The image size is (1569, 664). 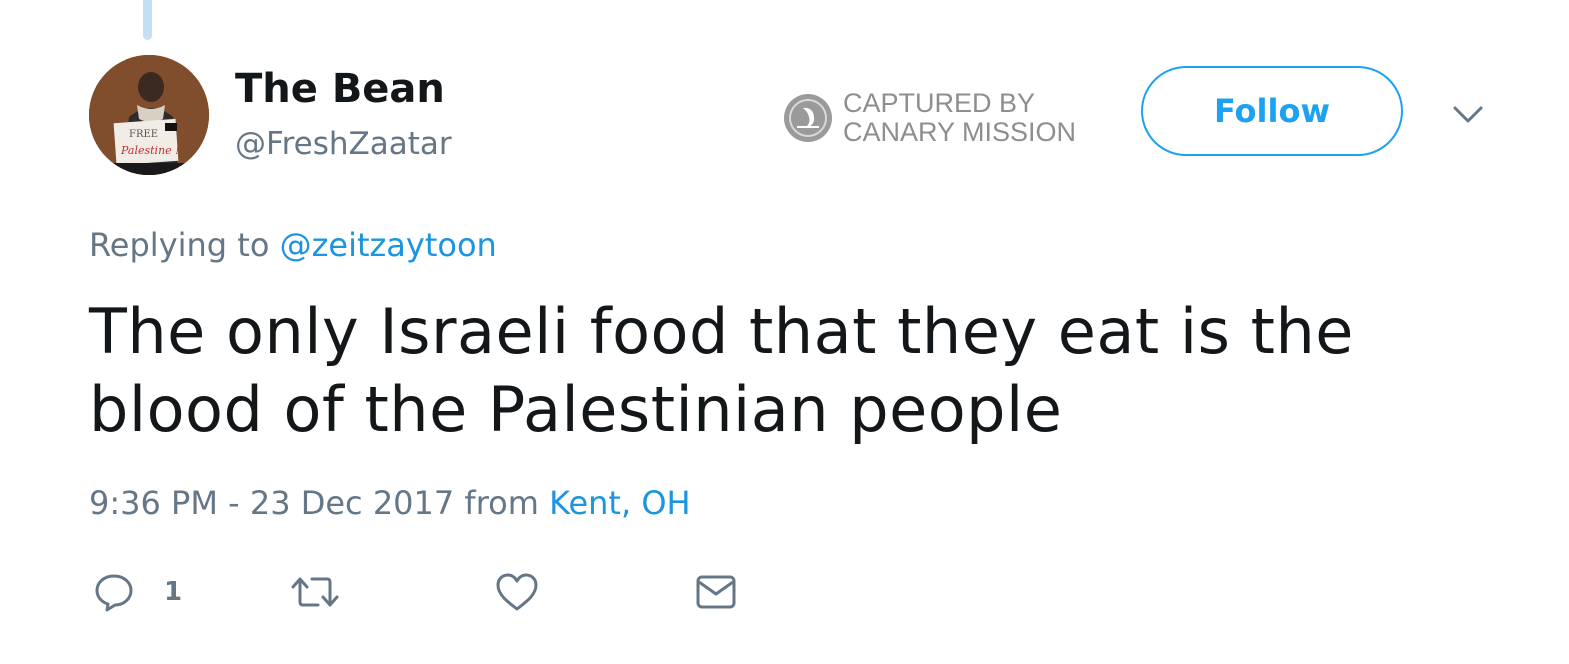 I want to click on chevron-down-icon, so click(x=1468, y=114).